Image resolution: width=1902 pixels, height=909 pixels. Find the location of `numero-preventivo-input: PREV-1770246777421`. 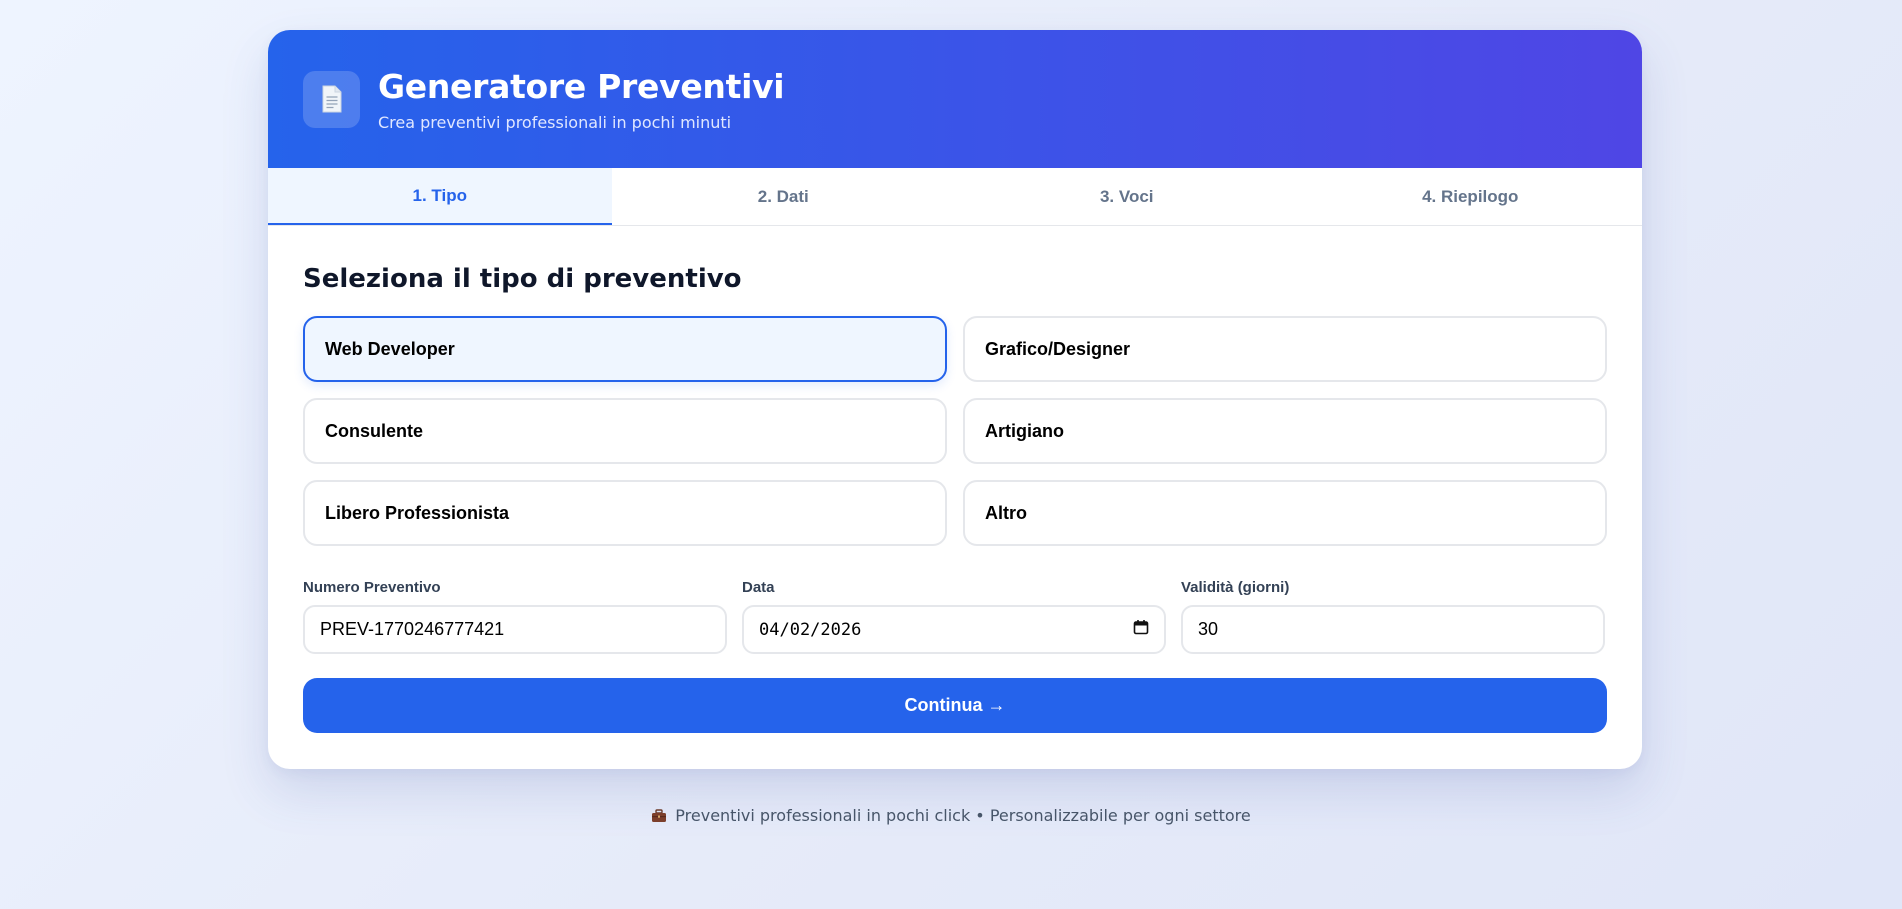

numero-preventivo-input: PREV-1770246777421 is located at coordinates (515, 629).